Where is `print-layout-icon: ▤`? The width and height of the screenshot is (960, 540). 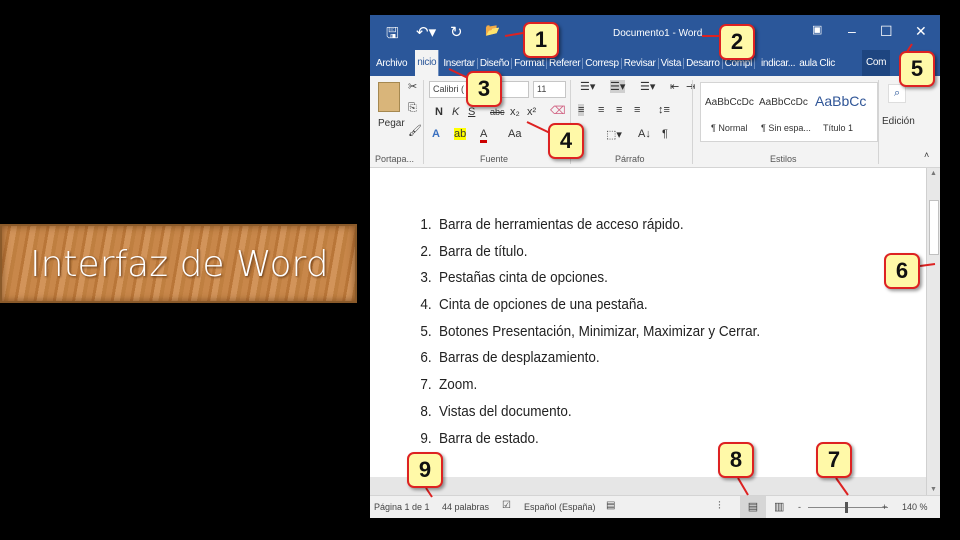 print-layout-icon: ▤ is located at coordinates (753, 507).